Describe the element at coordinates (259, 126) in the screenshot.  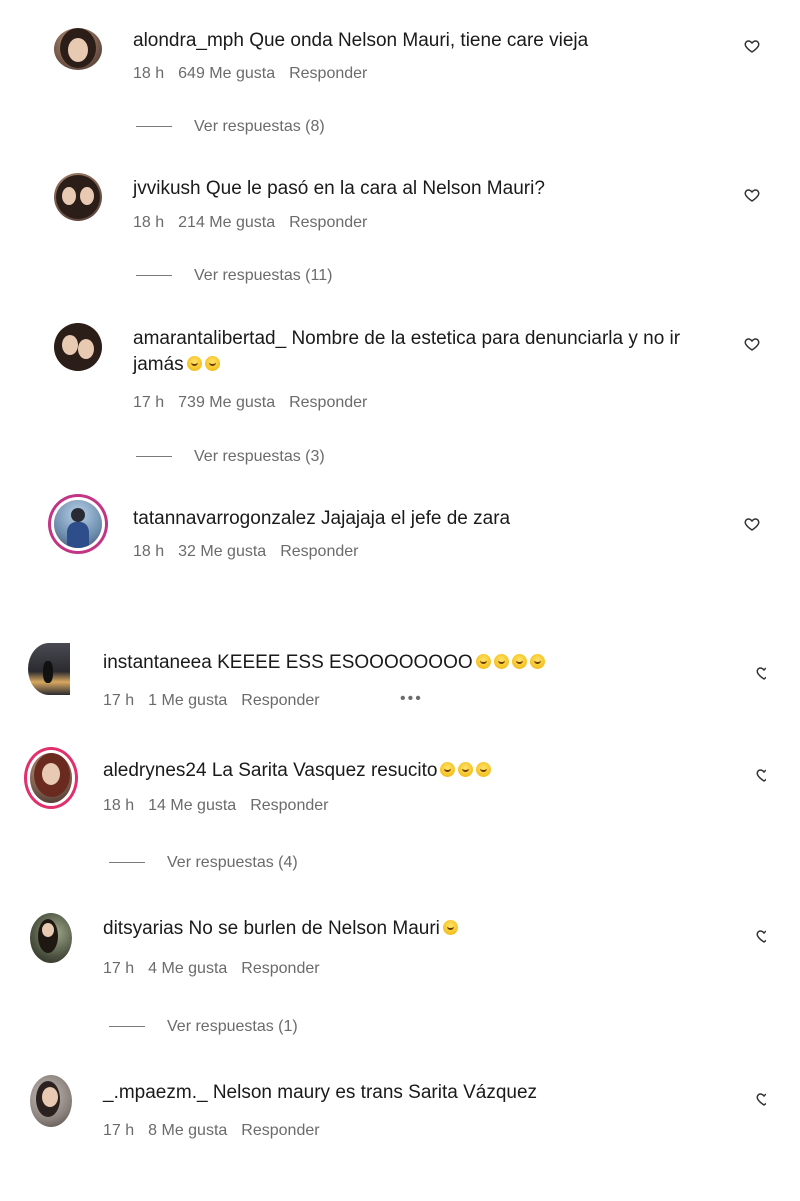
I see `view-replies-label: Ver respuestas (8)` at that location.